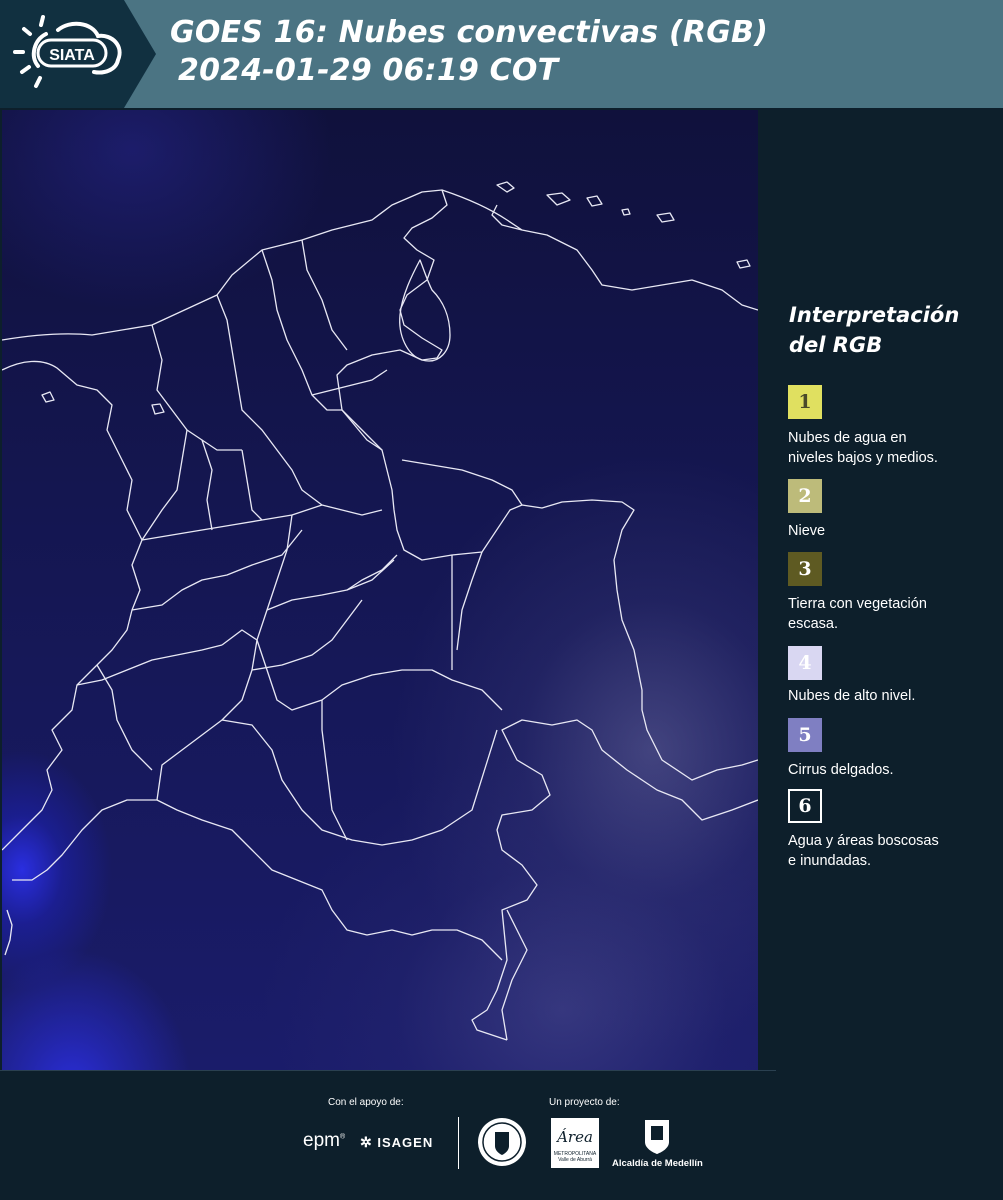  Describe the element at coordinates (368, 70) in the screenshot. I see `title-line-2: 2024-01-29 06:19 COT` at that location.